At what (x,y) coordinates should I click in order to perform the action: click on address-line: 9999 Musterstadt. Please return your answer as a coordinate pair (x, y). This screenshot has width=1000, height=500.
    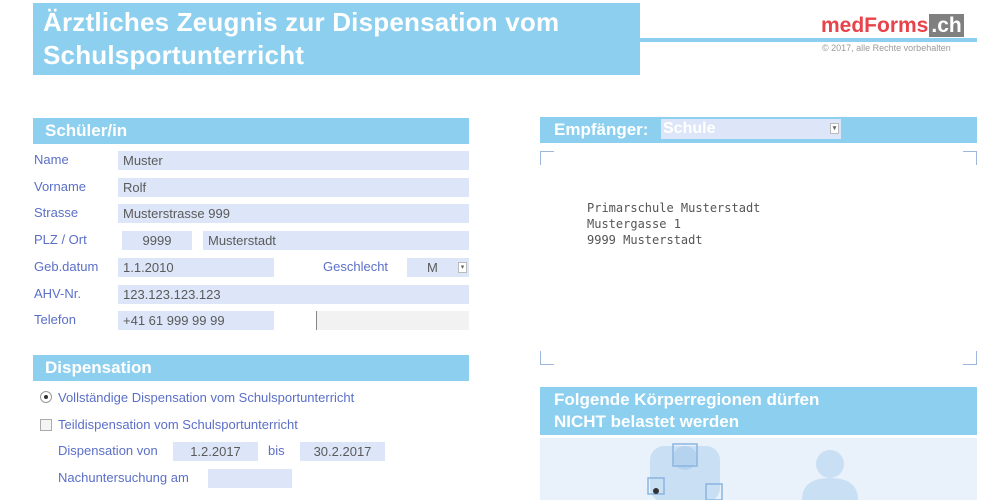
    Looking at the image, I should click on (645, 240).